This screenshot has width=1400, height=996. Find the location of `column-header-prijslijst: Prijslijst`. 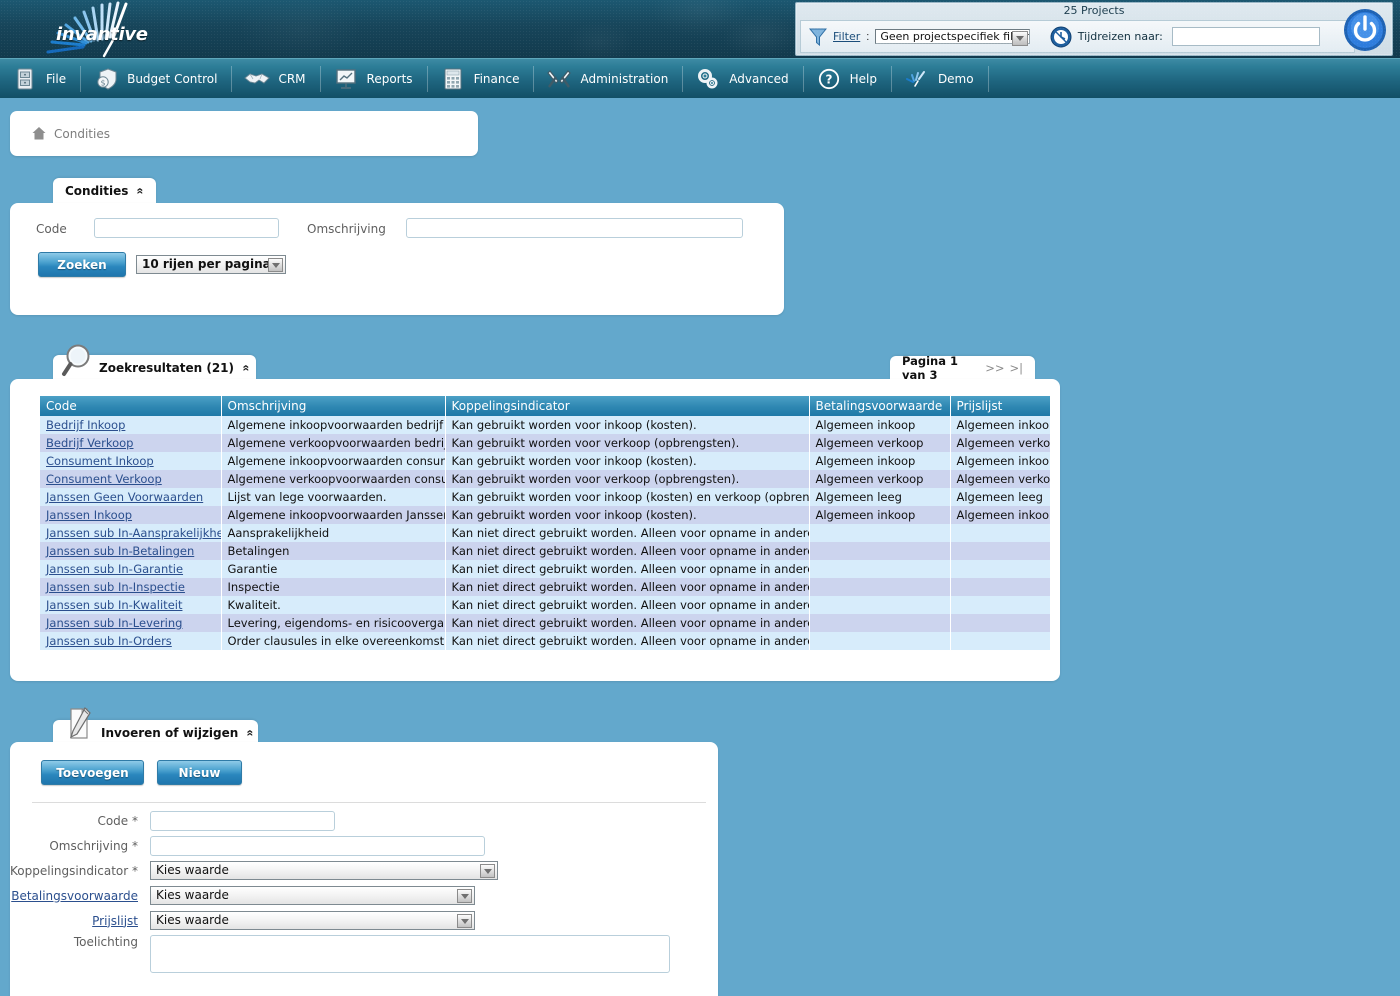

column-header-prijslijst: Prijslijst is located at coordinates (1000, 406).